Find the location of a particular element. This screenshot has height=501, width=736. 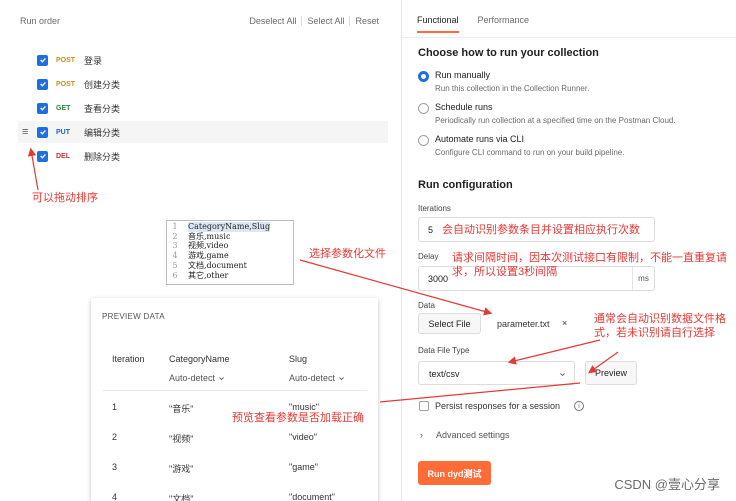

preview-button: Preview is located at coordinates (611, 373).